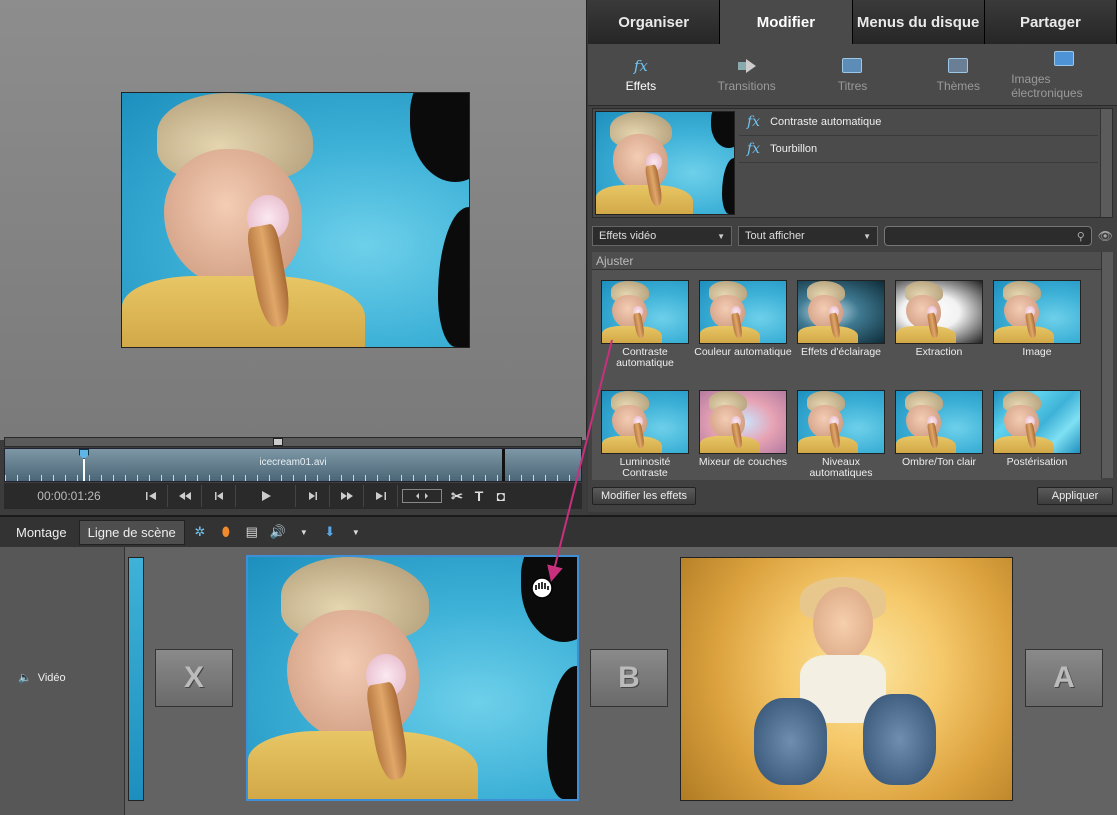  What do you see at coordinates (41, 532) in the screenshot?
I see `tab-montage: Montage` at bounding box center [41, 532].